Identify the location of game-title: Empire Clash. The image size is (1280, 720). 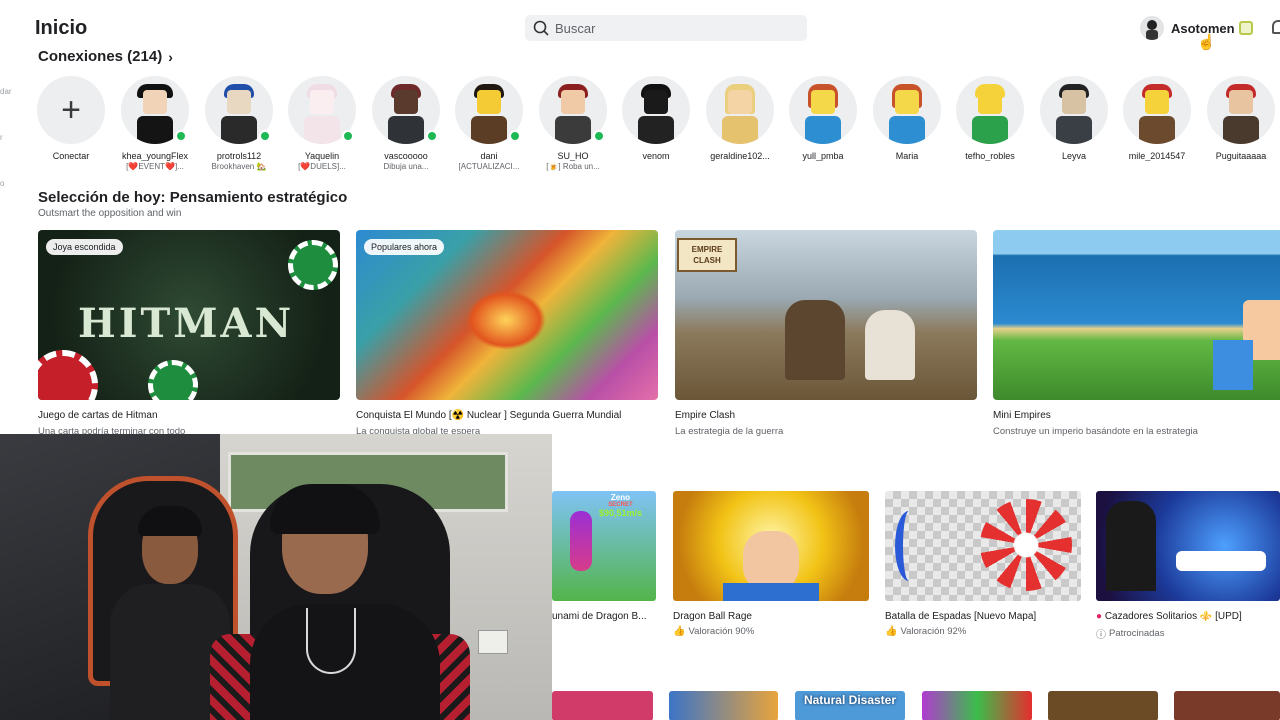
(826, 415).